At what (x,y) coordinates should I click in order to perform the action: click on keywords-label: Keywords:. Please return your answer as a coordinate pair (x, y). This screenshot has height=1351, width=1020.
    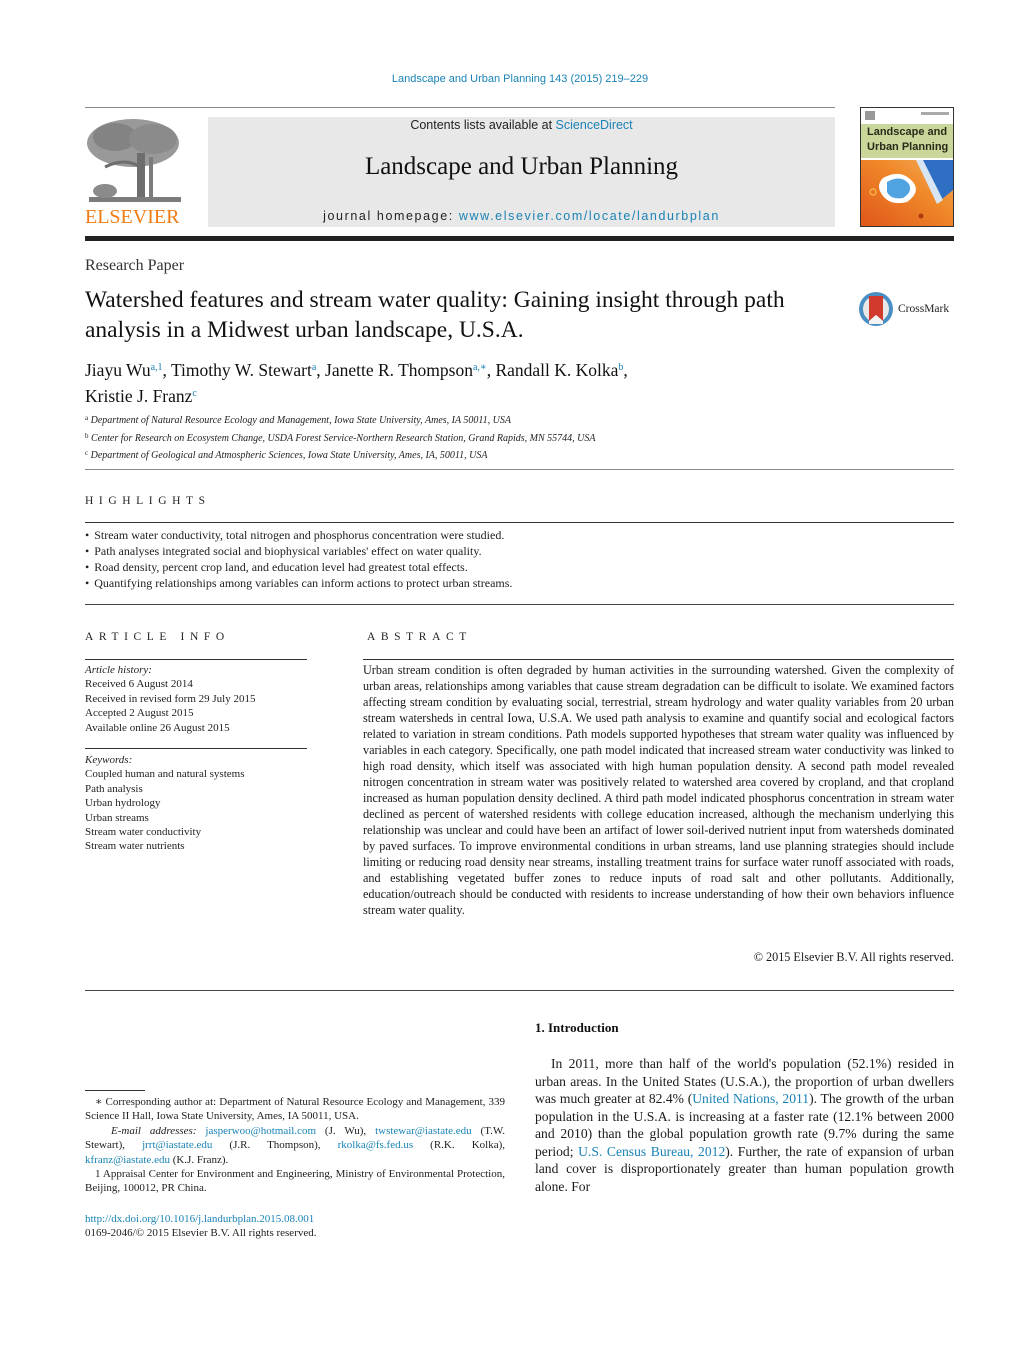
    Looking at the image, I should click on (109, 760).